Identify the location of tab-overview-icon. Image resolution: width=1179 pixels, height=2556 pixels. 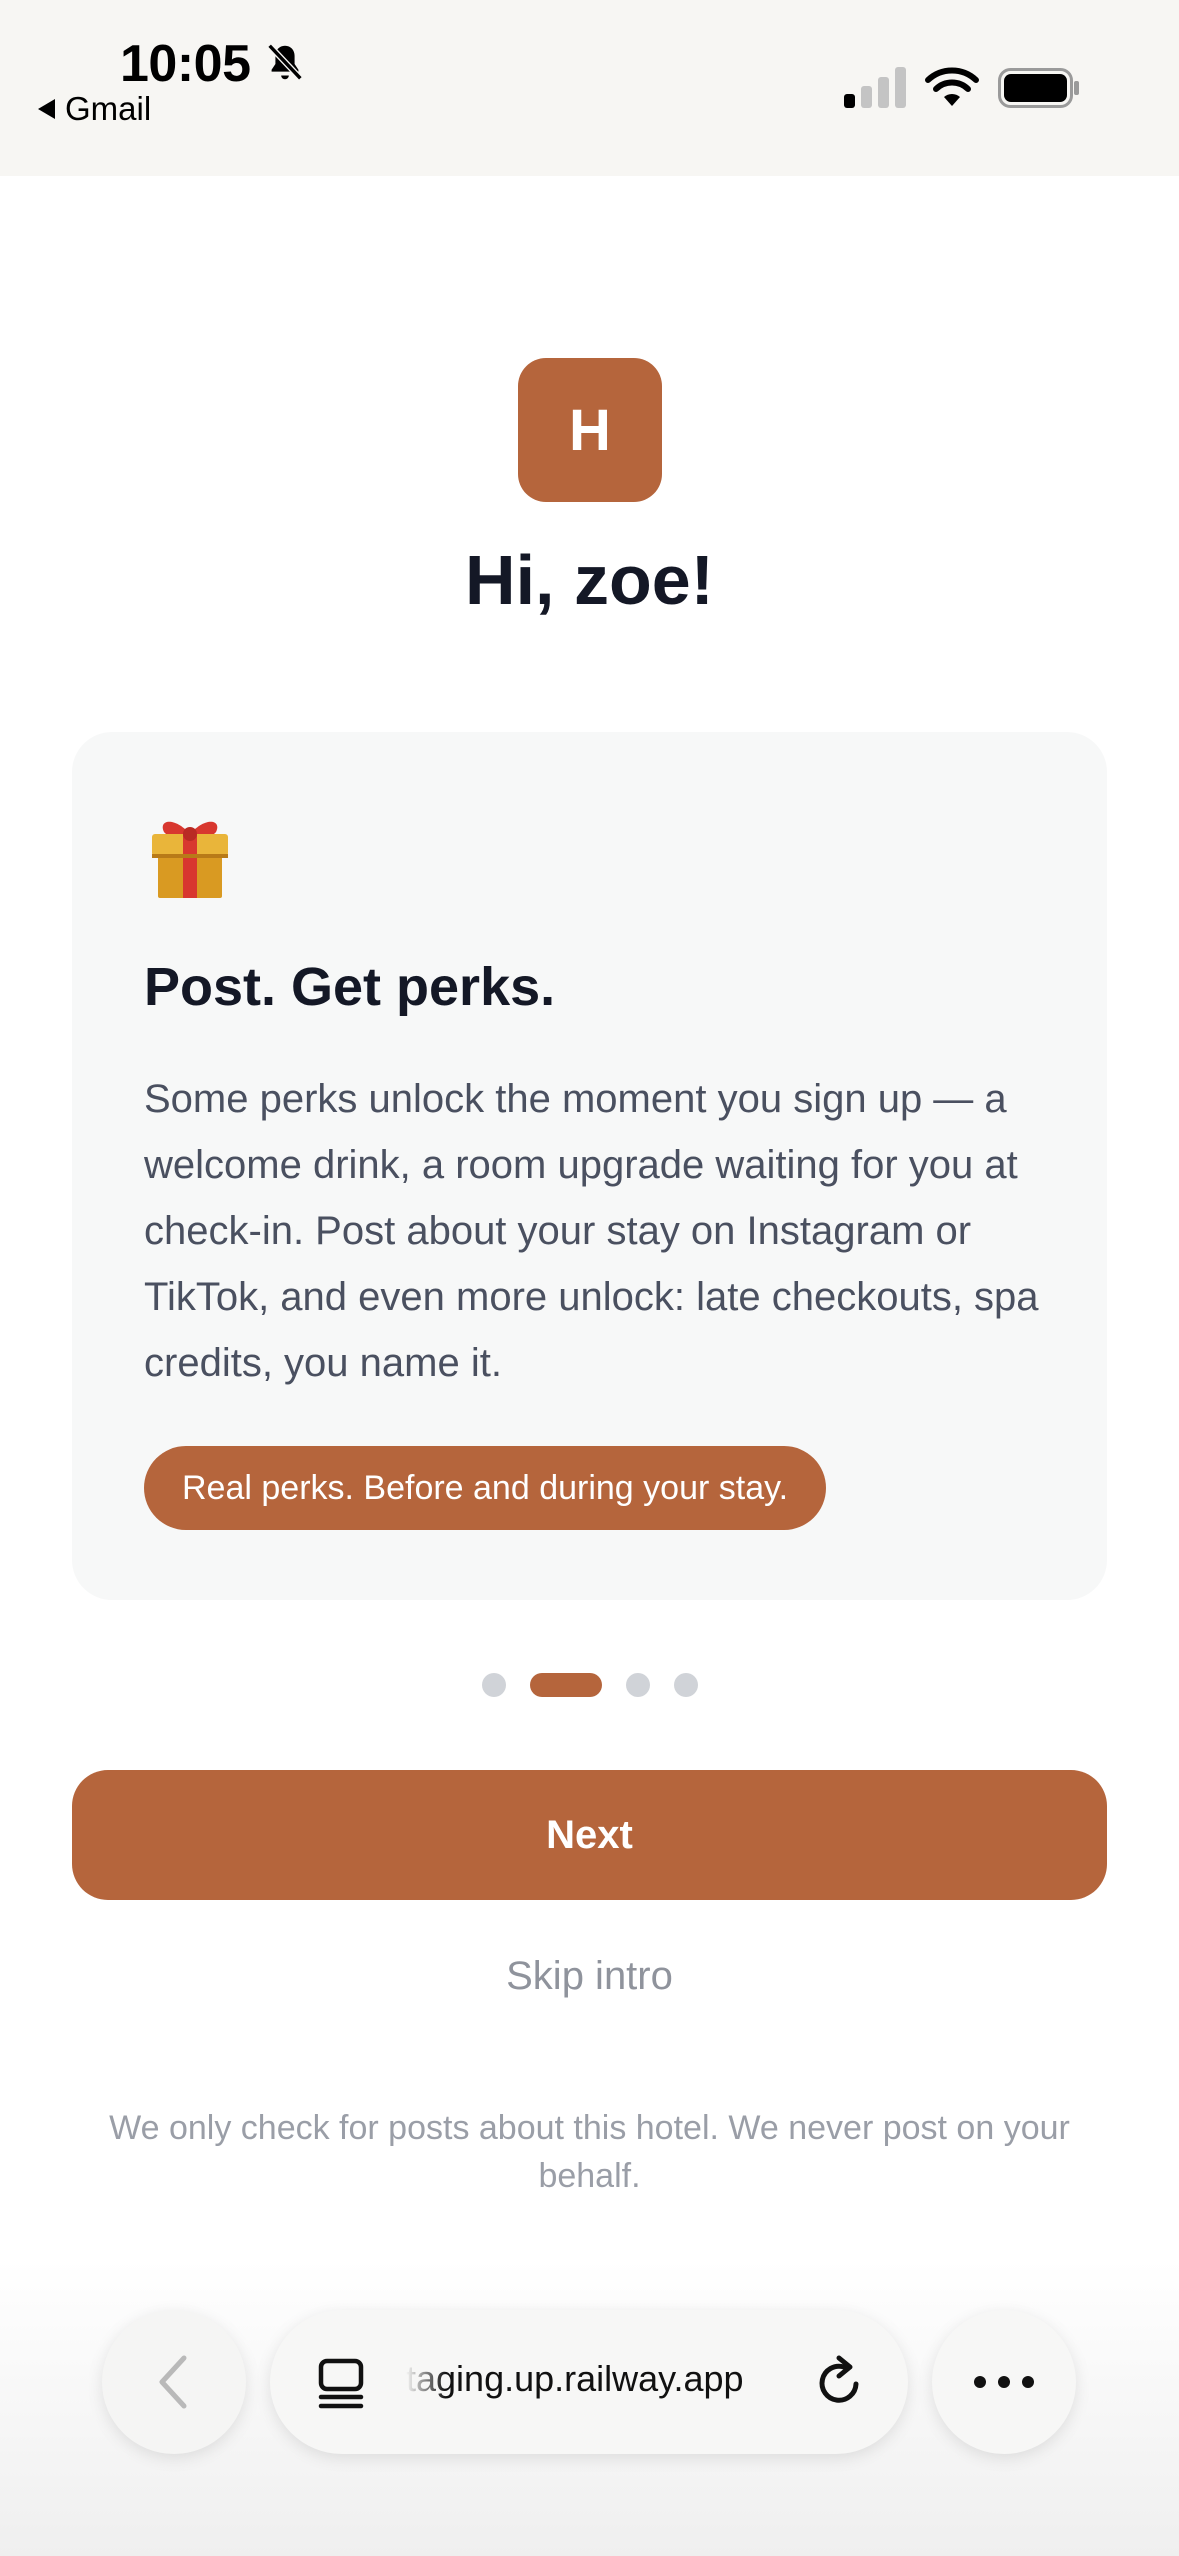
(341, 2383).